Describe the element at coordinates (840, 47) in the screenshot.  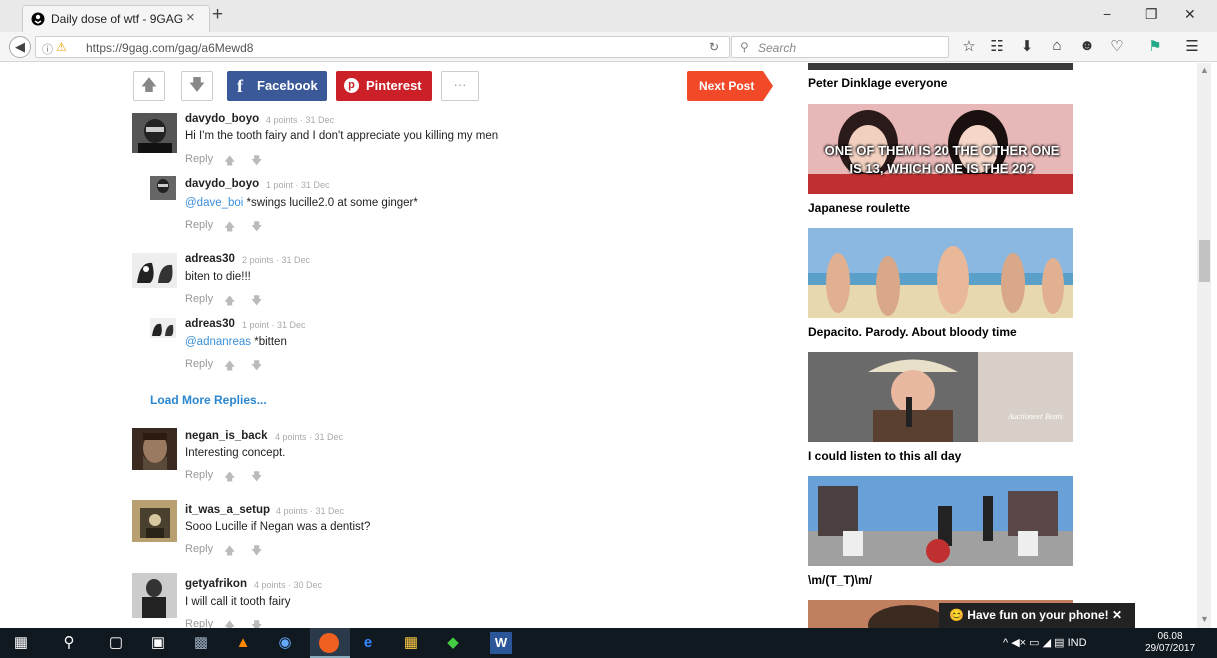
I see `search-bar: ⚲ Search` at that location.